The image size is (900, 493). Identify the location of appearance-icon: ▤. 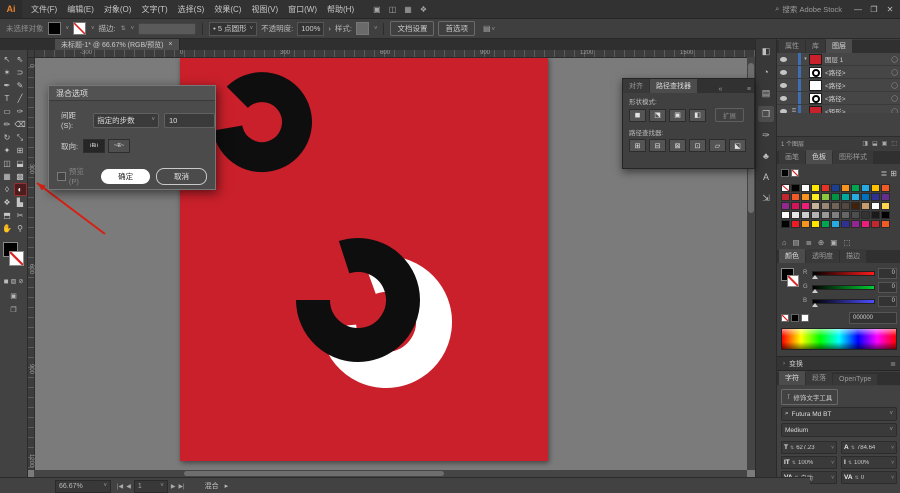
(766, 93).